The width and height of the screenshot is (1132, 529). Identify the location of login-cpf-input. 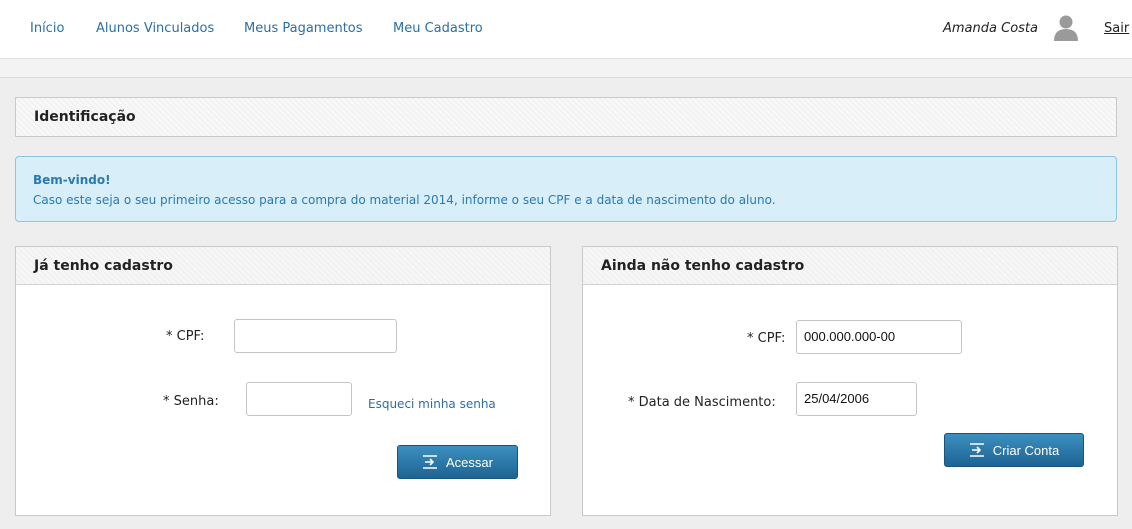
(315, 336).